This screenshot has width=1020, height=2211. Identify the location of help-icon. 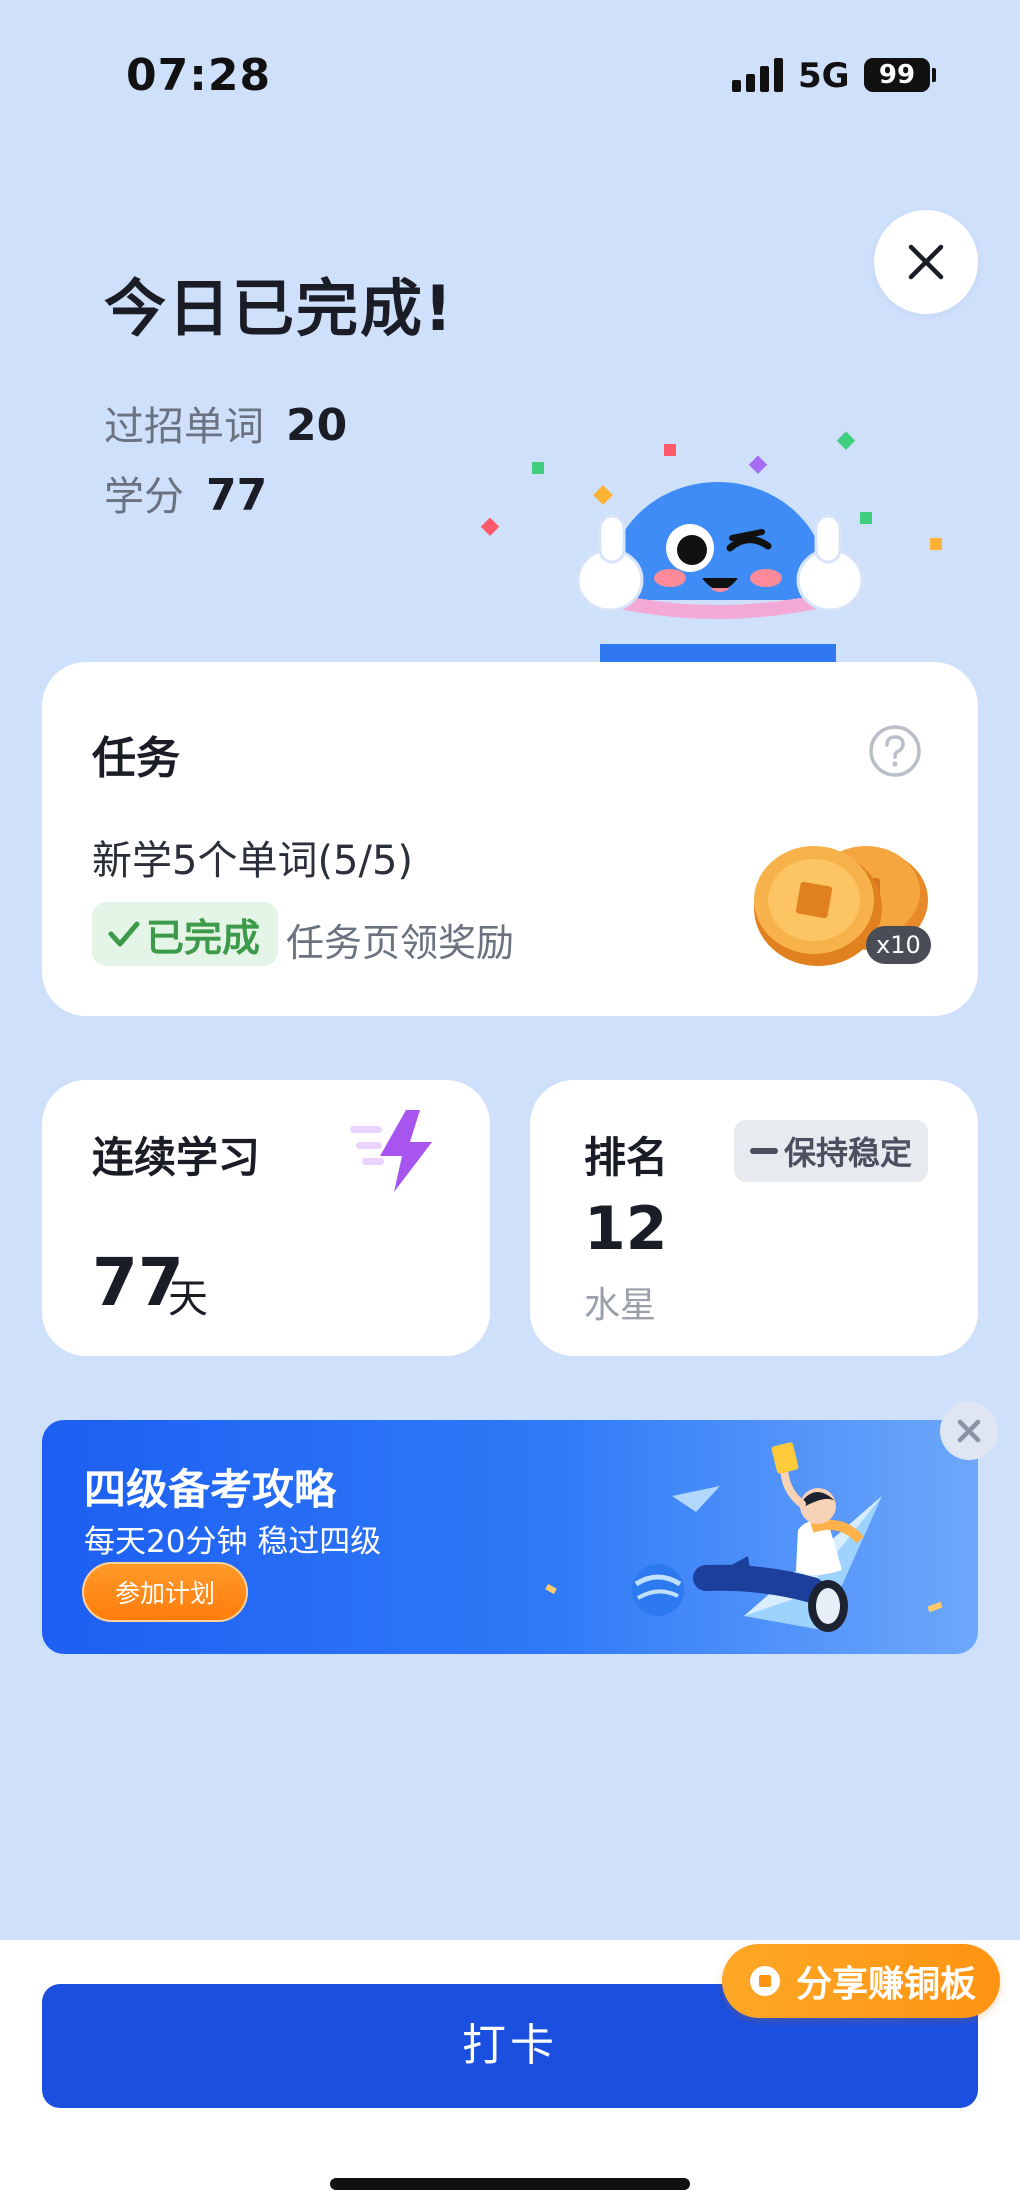
(895, 751).